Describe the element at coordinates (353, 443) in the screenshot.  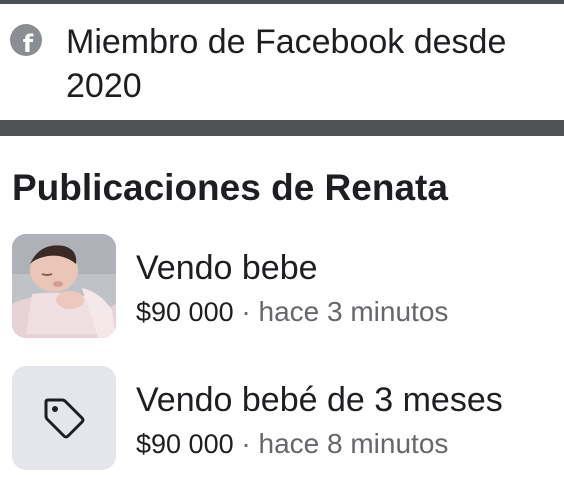
I see `post-time: hace 8 minutos` at that location.